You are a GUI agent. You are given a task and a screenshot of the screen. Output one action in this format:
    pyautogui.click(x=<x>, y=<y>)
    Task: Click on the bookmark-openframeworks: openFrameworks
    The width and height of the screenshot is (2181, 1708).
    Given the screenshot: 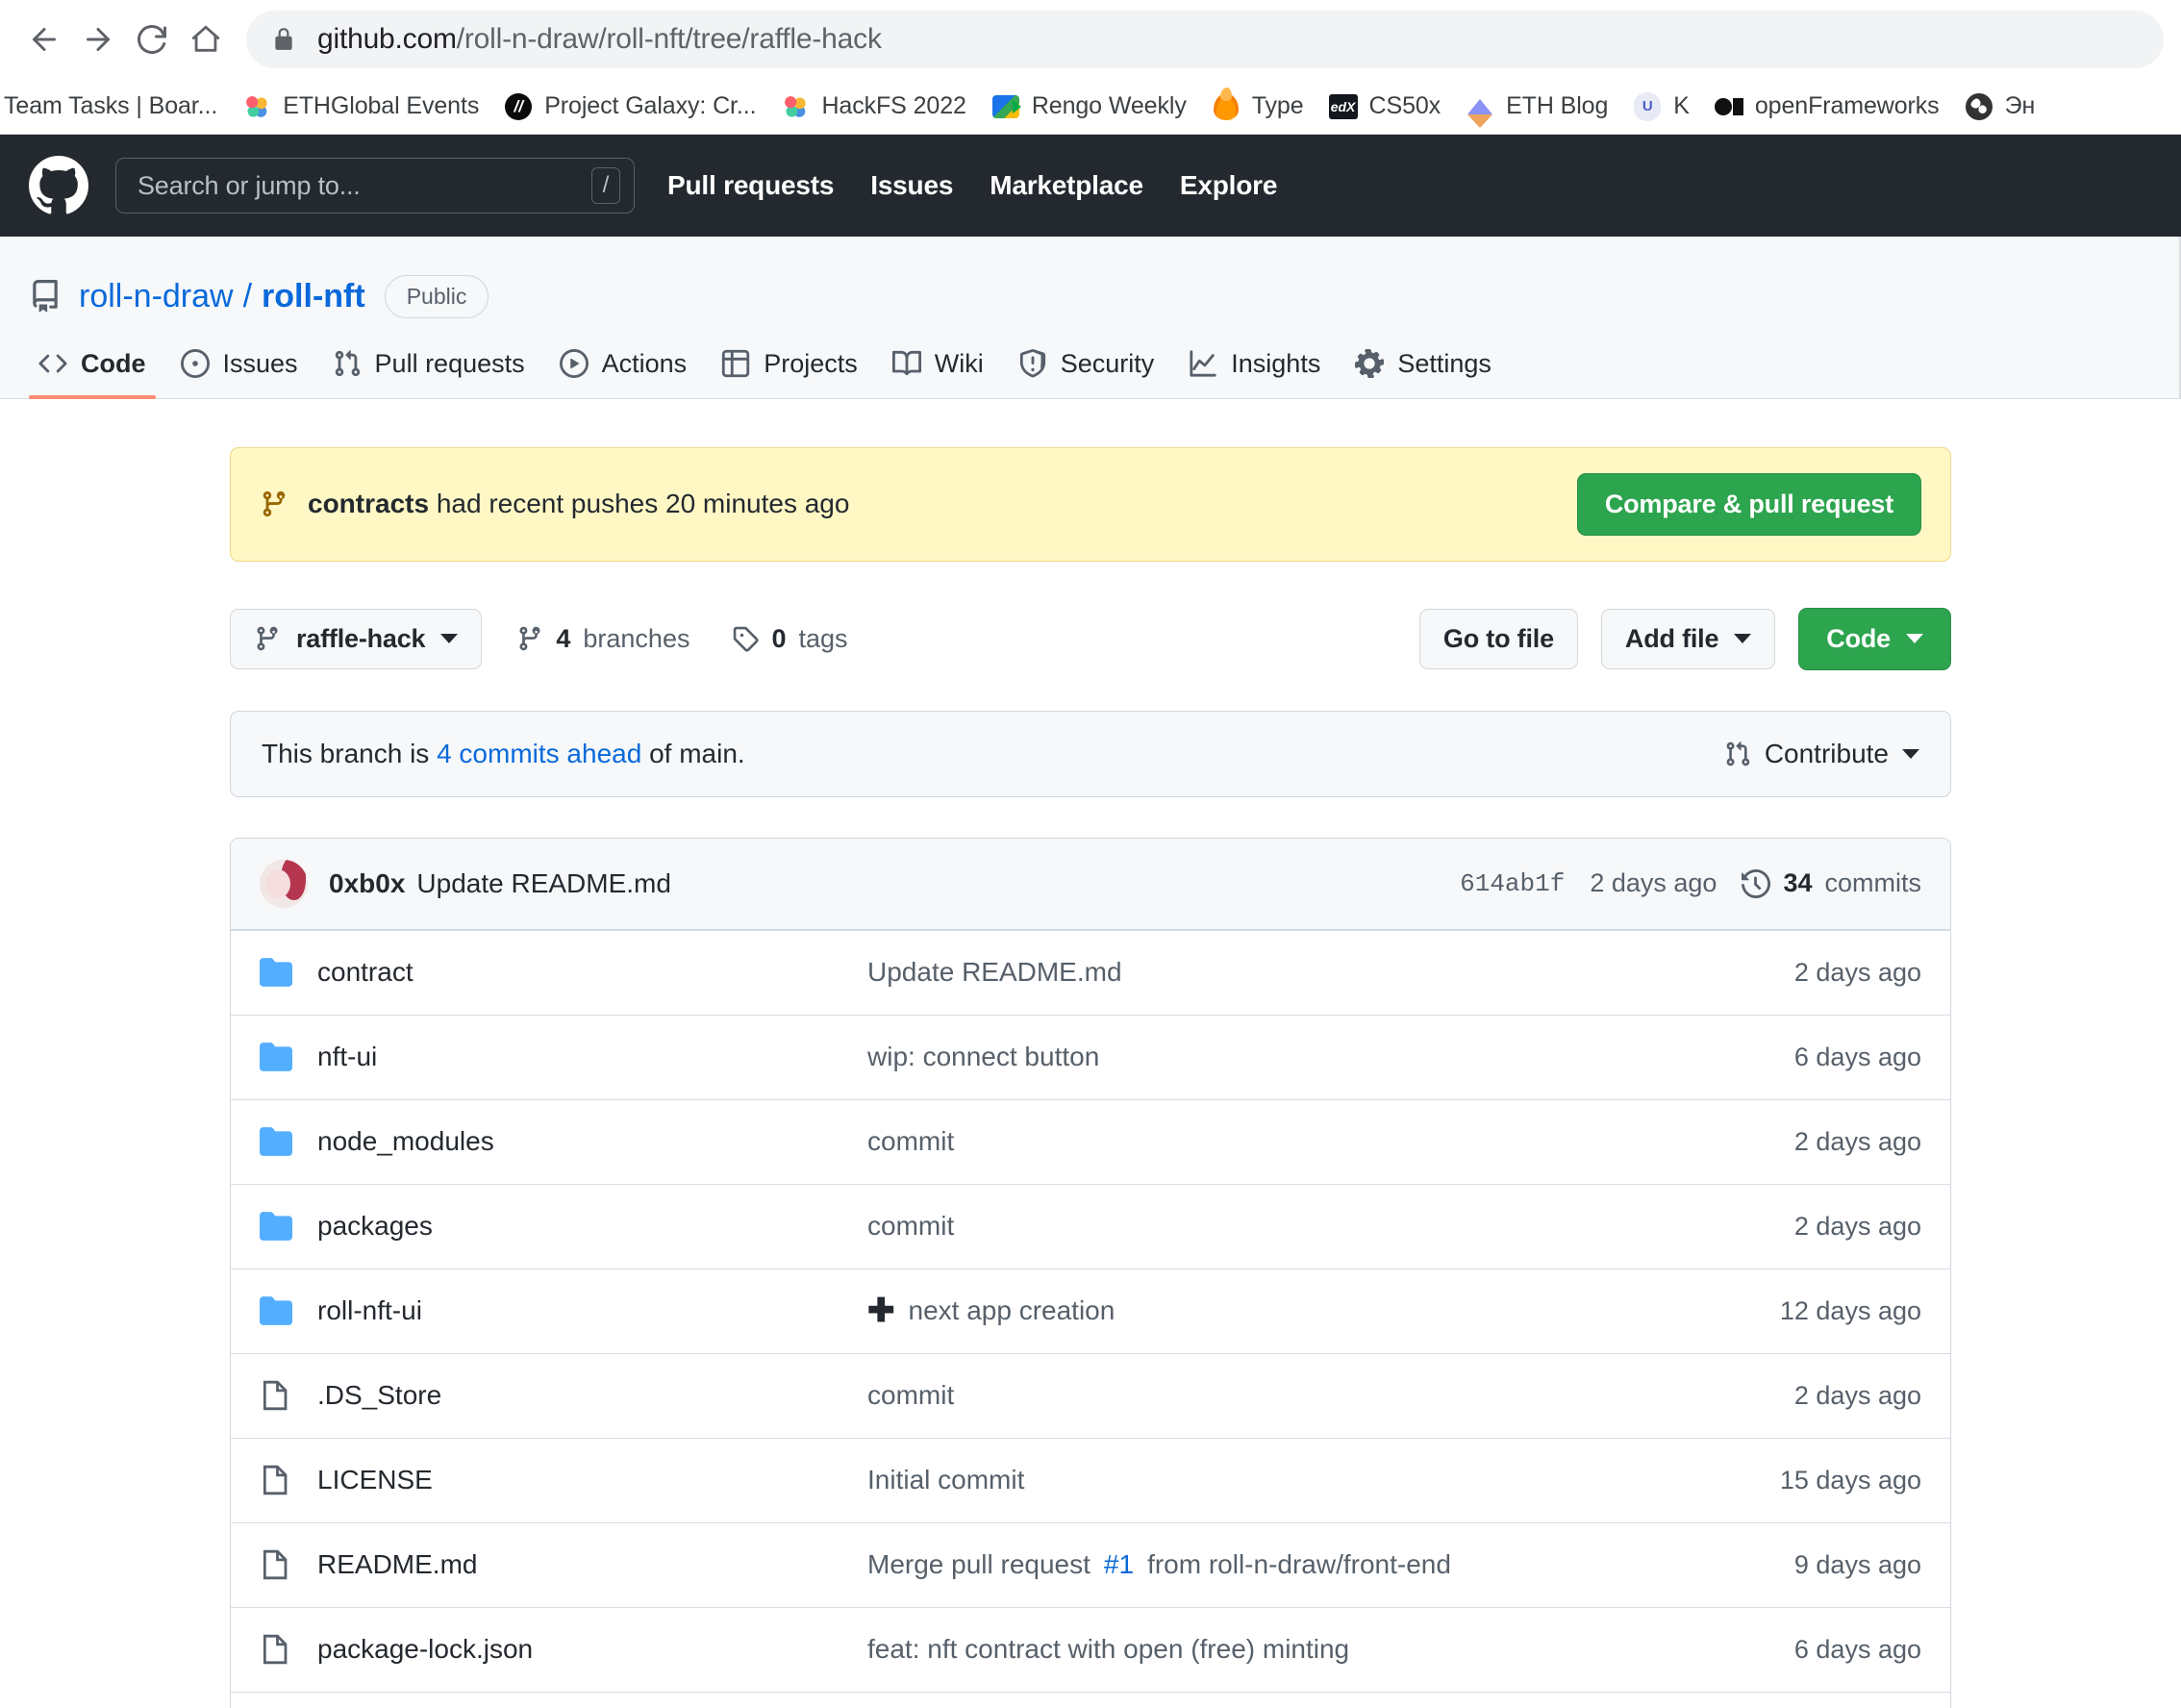 What is the action you would take?
    pyautogui.click(x=1827, y=107)
    